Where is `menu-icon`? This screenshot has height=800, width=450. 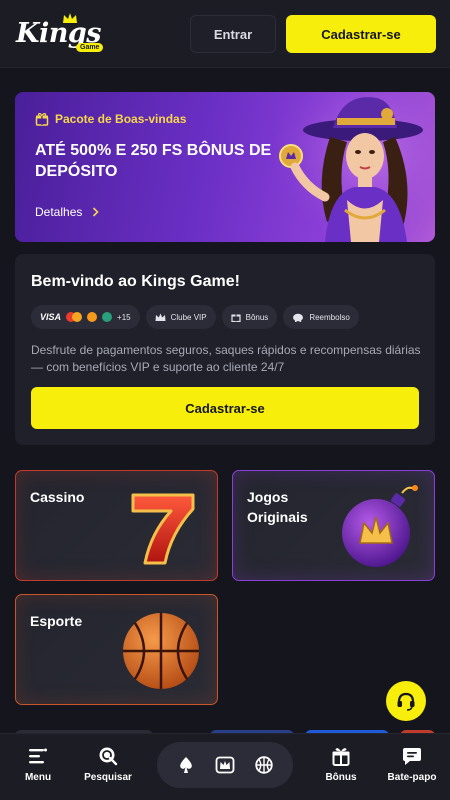
menu-icon is located at coordinates (38, 756).